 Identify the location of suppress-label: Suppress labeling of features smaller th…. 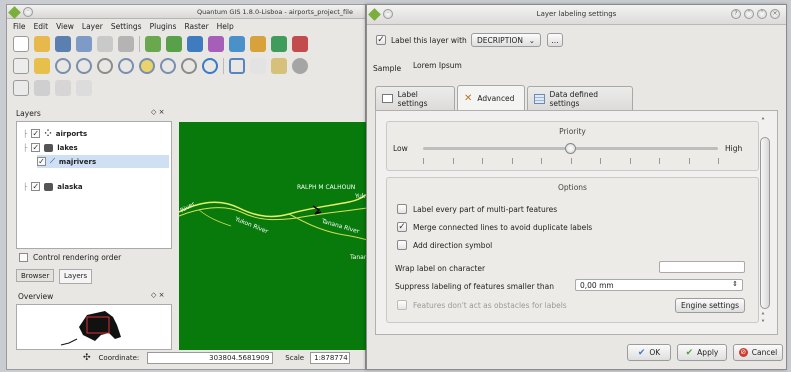
(474, 286).